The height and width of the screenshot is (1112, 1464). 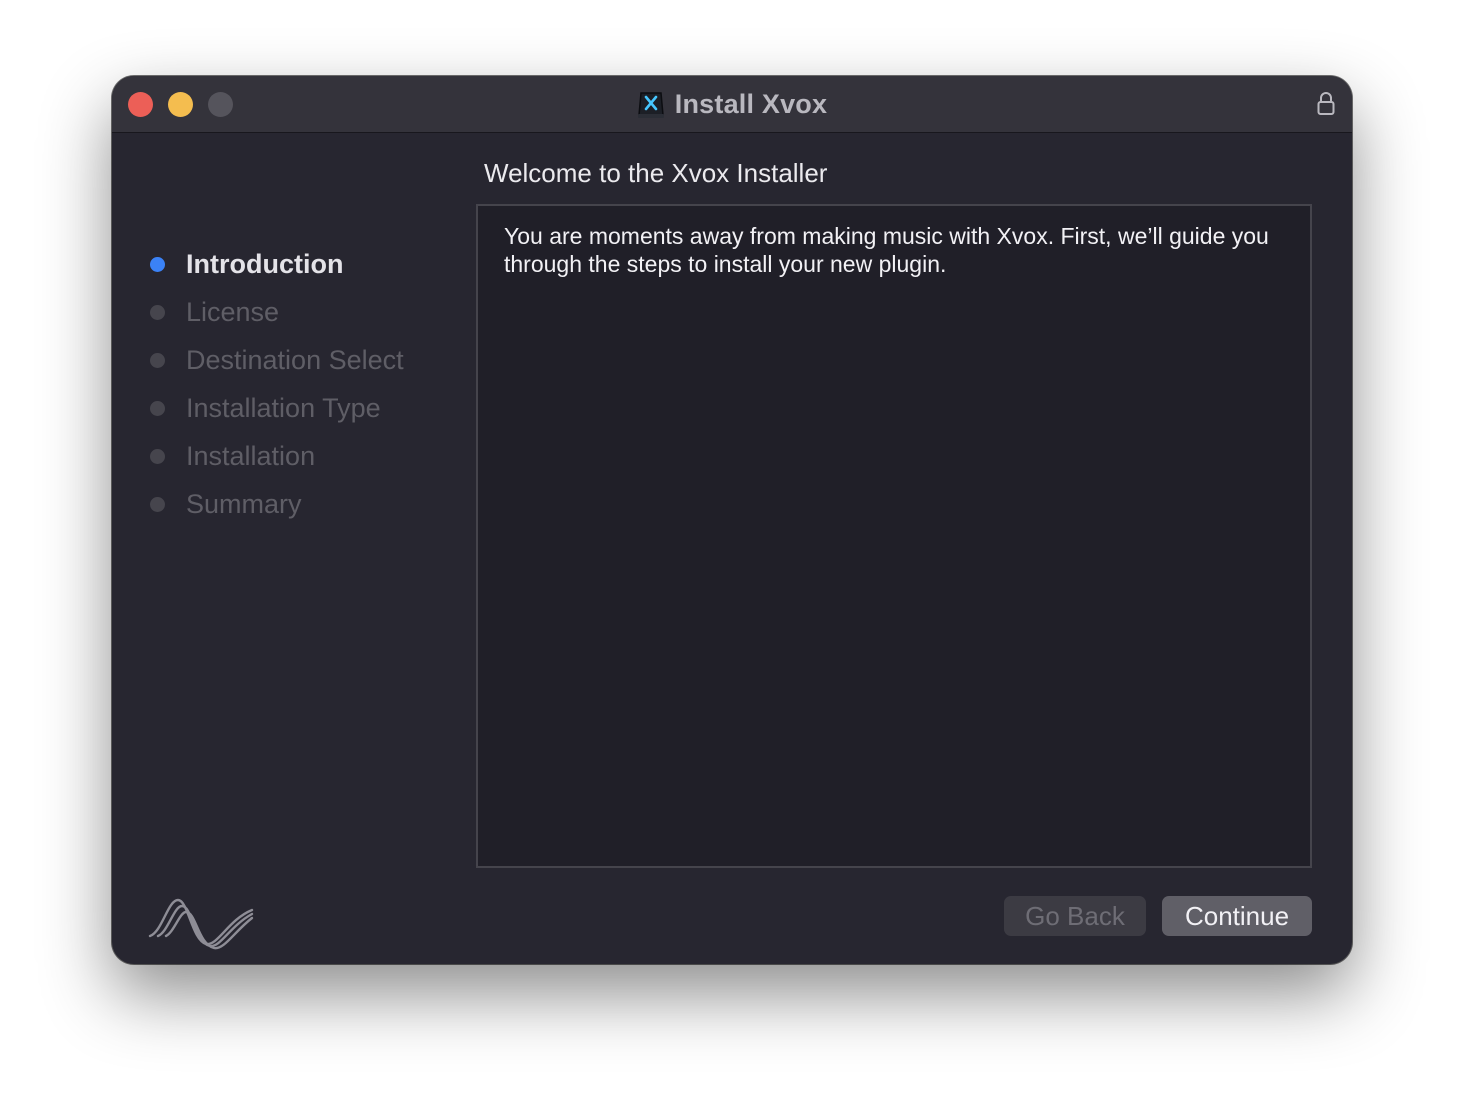 I want to click on sidebar-item-label: License, so click(x=233, y=311).